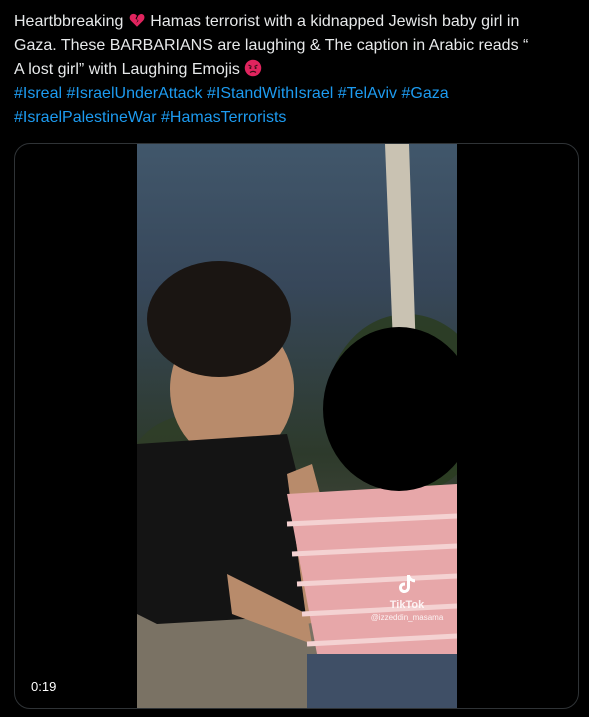 This screenshot has width=589, height=717. Describe the element at coordinates (38, 93) in the screenshot. I see `hashtag-isreal: #Isreal` at that location.